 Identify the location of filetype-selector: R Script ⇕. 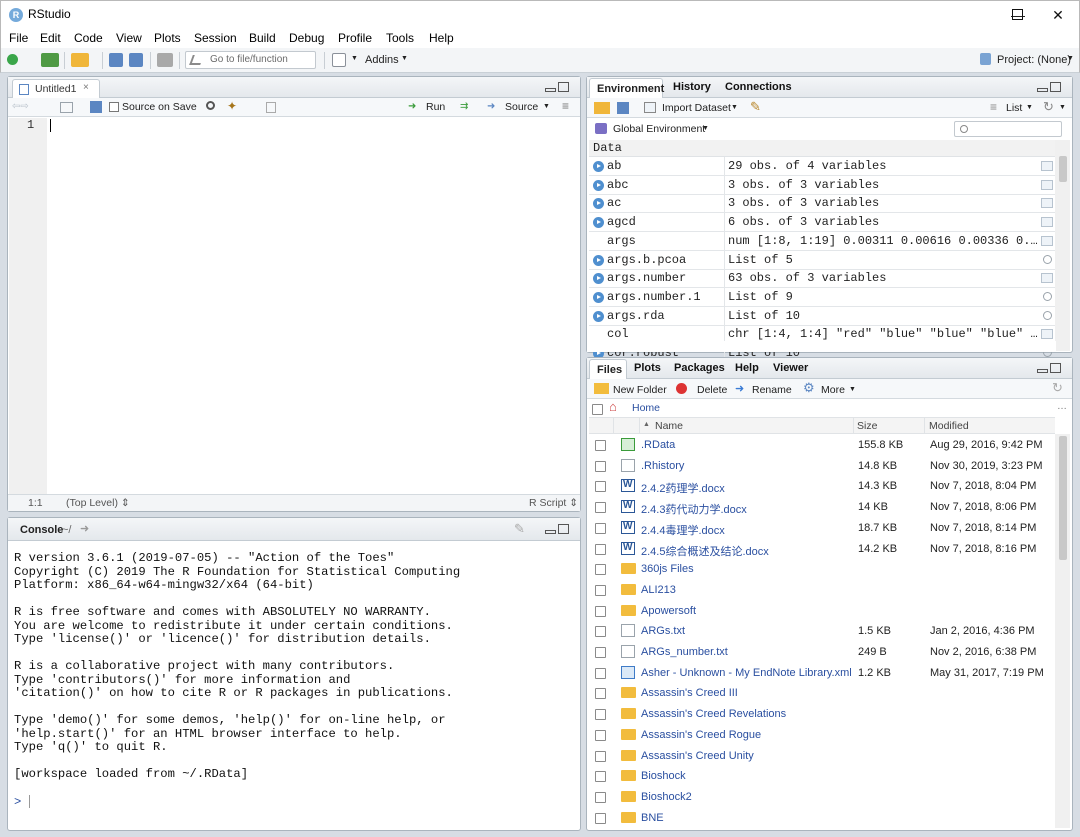
(553, 503).